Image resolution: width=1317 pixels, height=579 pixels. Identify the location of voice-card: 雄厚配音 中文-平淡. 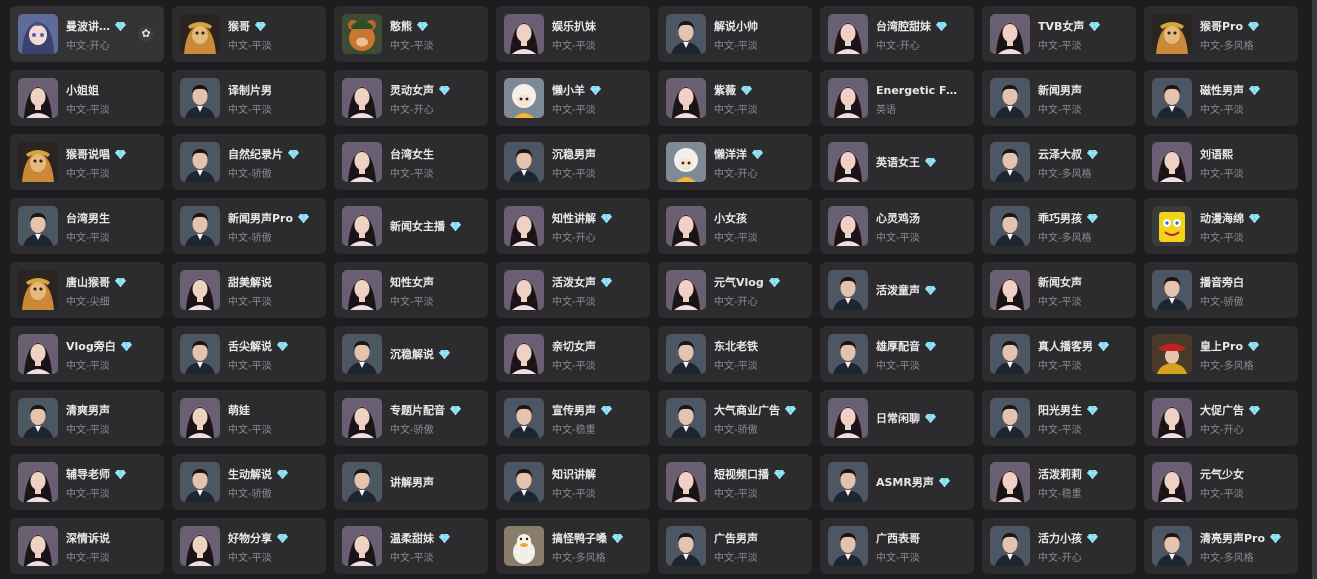
(897, 354).